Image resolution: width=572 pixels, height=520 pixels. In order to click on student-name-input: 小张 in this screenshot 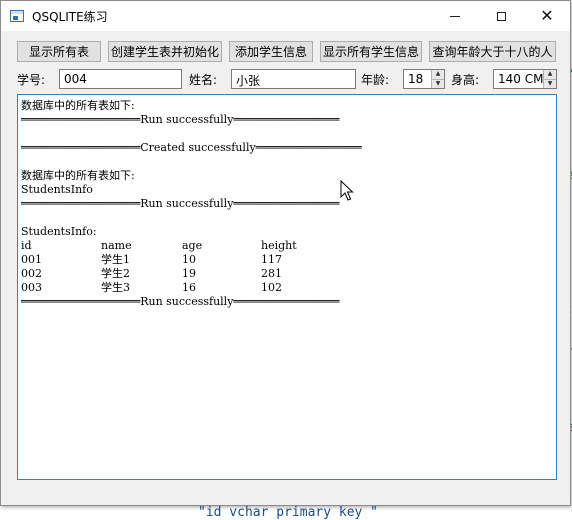, I will do `click(293, 79)`.